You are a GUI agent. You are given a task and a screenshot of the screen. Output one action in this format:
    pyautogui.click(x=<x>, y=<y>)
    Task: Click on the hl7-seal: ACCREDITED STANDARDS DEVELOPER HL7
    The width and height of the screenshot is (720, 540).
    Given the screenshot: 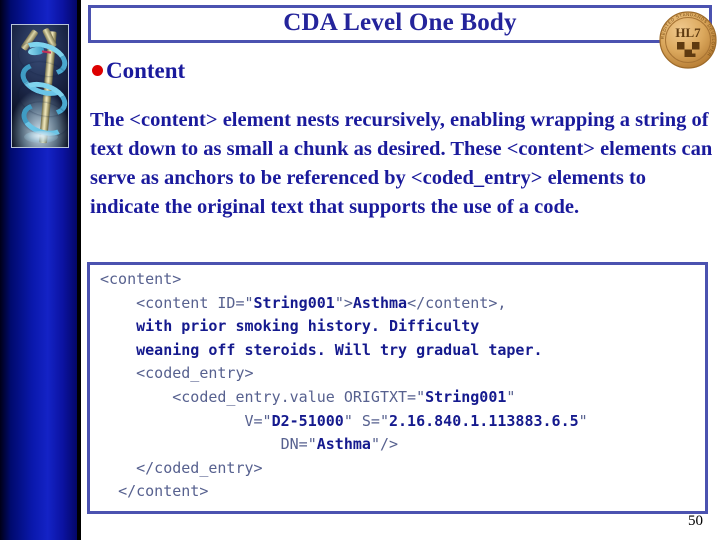 What is the action you would take?
    pyautogui.click(x=687, y=38)
    